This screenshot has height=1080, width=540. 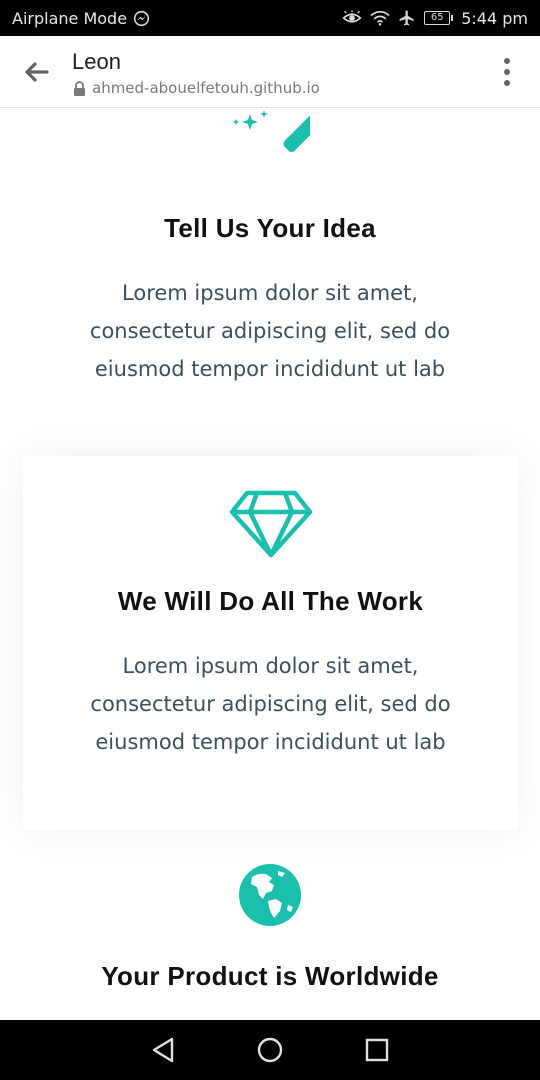 I want to click on triangle-back-icon, so click(x=163, y=1050).